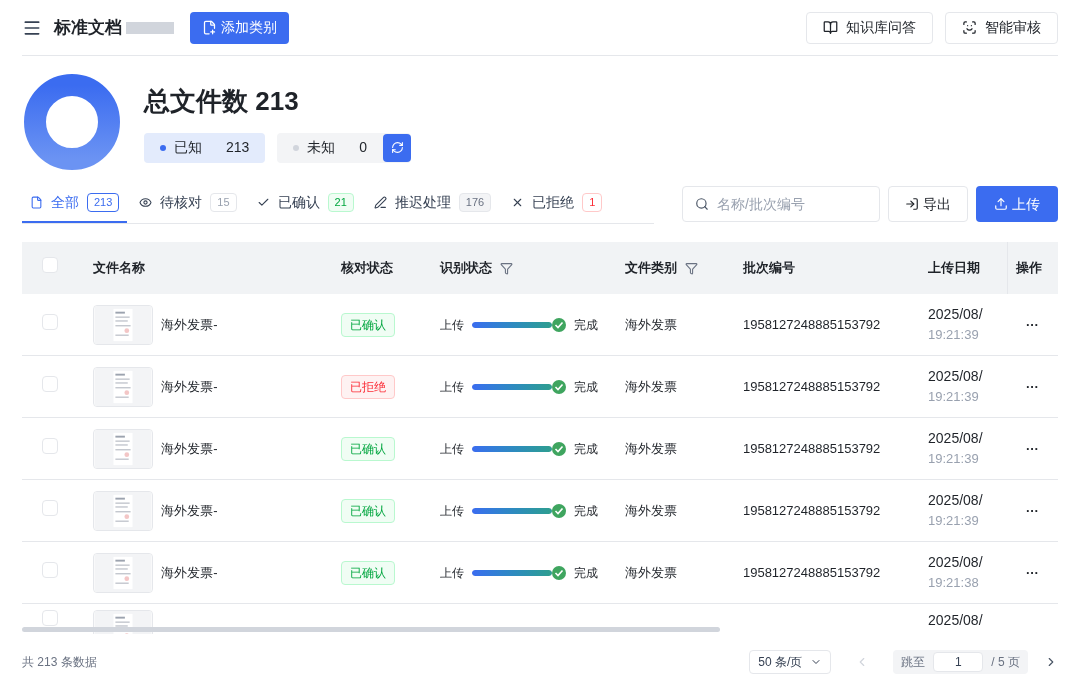 The height and width of the screenshot is (697, 1080). I want to click on review-status: 已拒绝, so click(368, 386).